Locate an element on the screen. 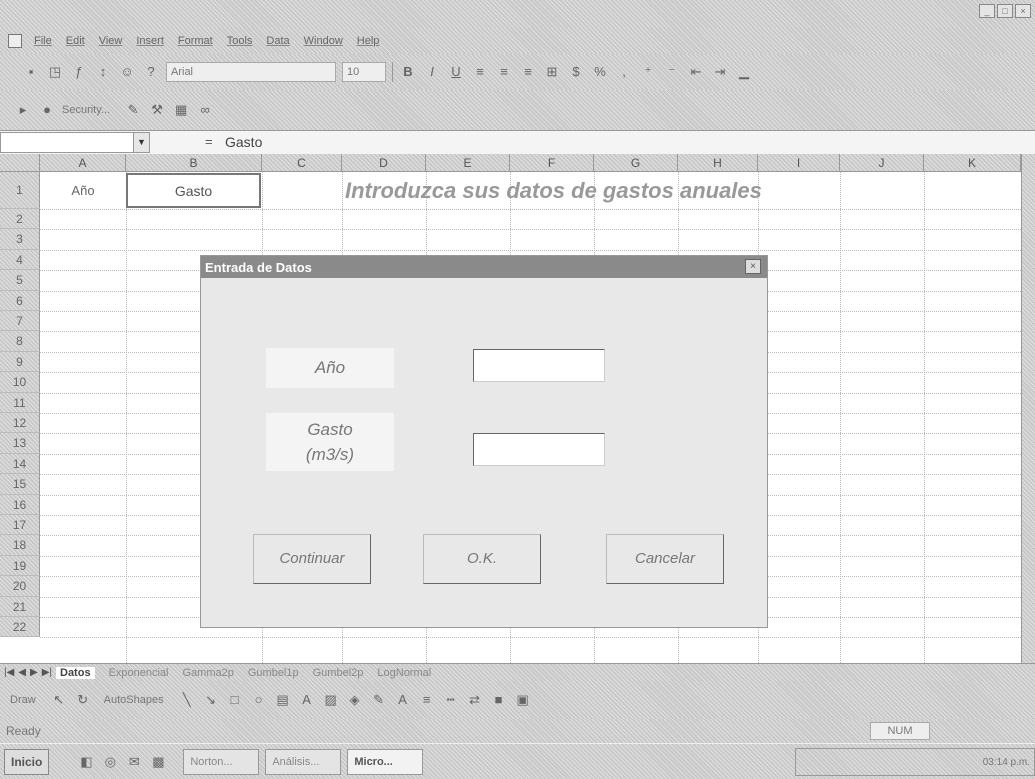  row-header: 22 is located at coordinates (20, 627).